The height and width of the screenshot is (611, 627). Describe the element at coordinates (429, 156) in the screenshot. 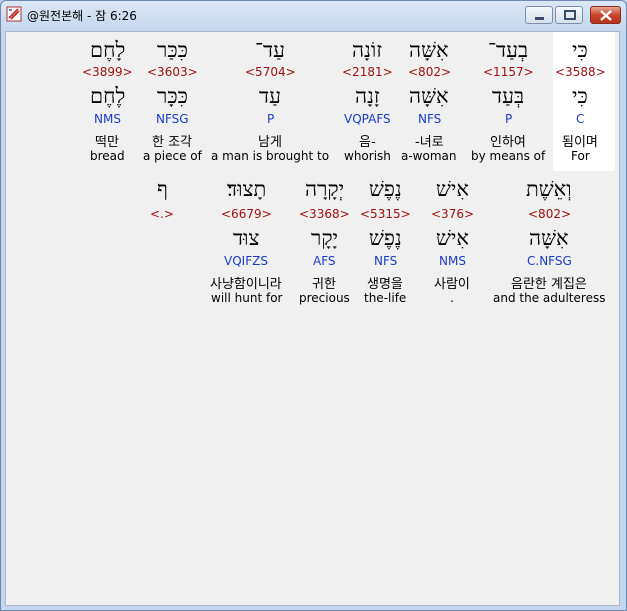

I see `english-gloss: a-woman` at that location.